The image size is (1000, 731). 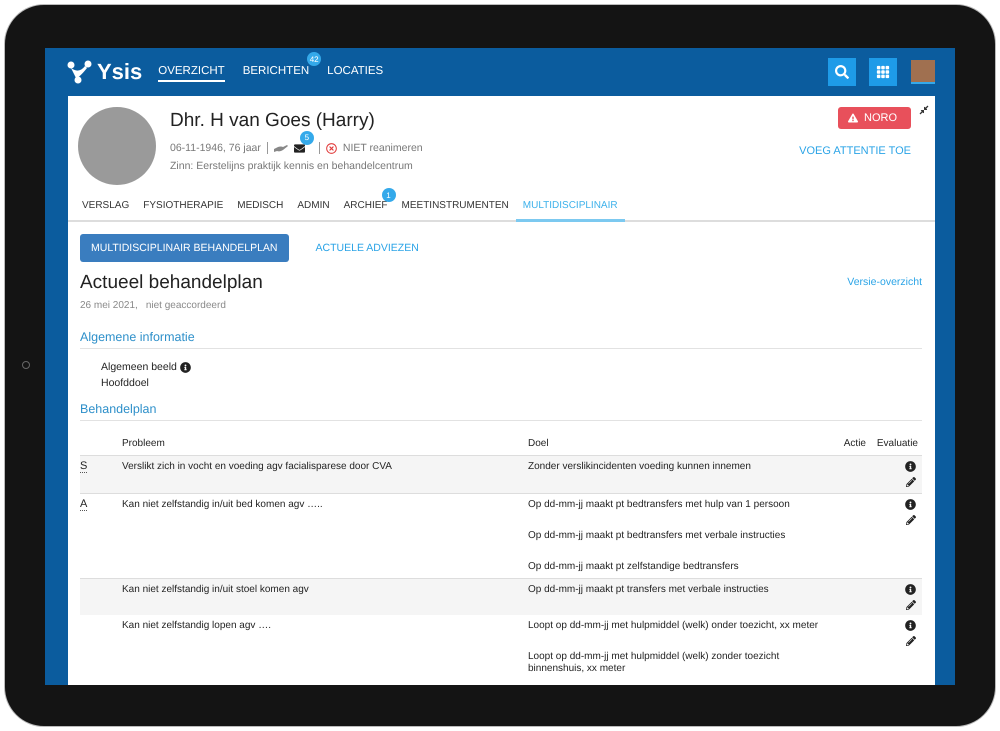 I want to click on location-text: Zinn: Eerstelijns praktijk kennis en behandelcentrum, so click(x=292, y=166).